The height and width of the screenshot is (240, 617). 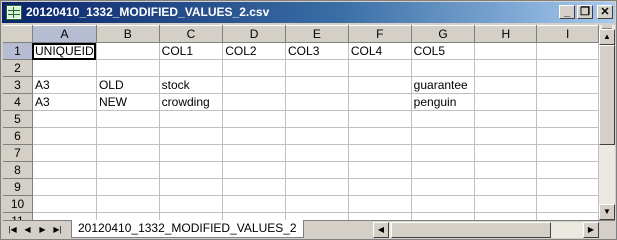 What do you see at coordinates (42, 229) in the screenshot?
I see `next-sheet-button: ▶` at bounding box center [42, 229].